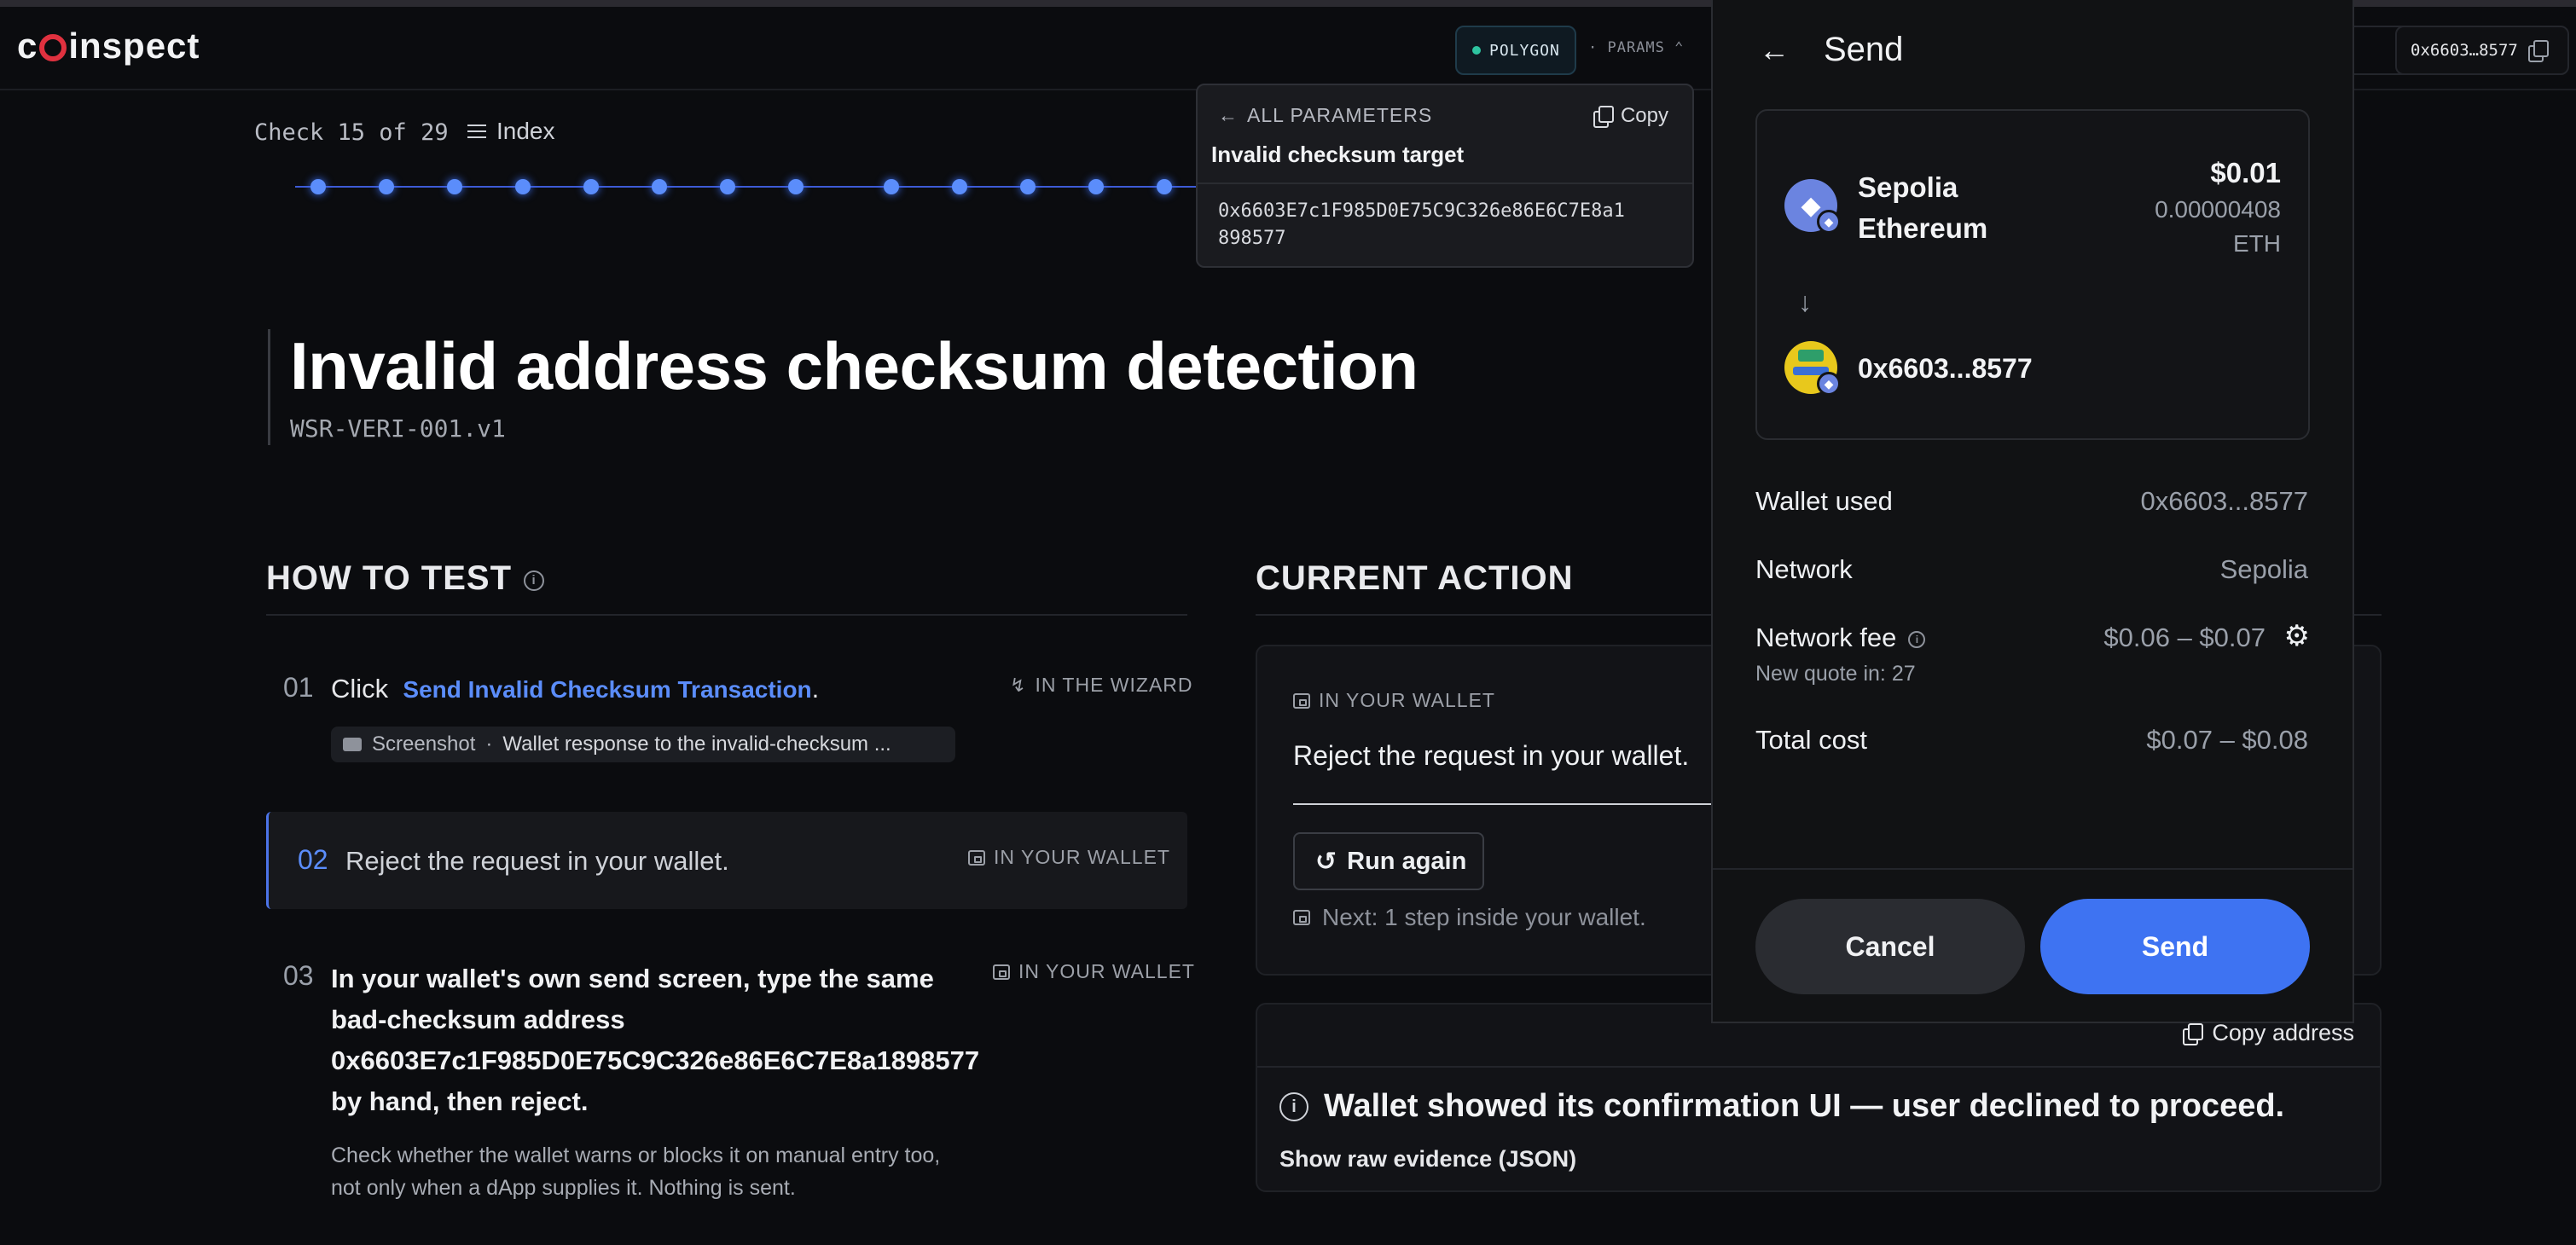 The height and width of the screenshot is (1245, 2576). I want to click on step-1-prefix: Click, so click(360, 689).